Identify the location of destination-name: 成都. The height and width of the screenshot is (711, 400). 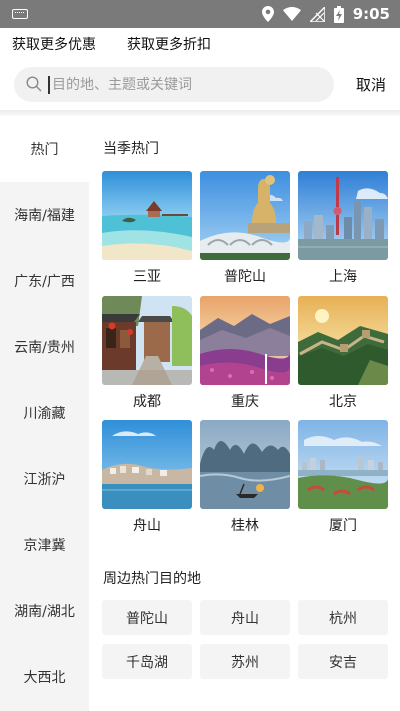
(147, 402).